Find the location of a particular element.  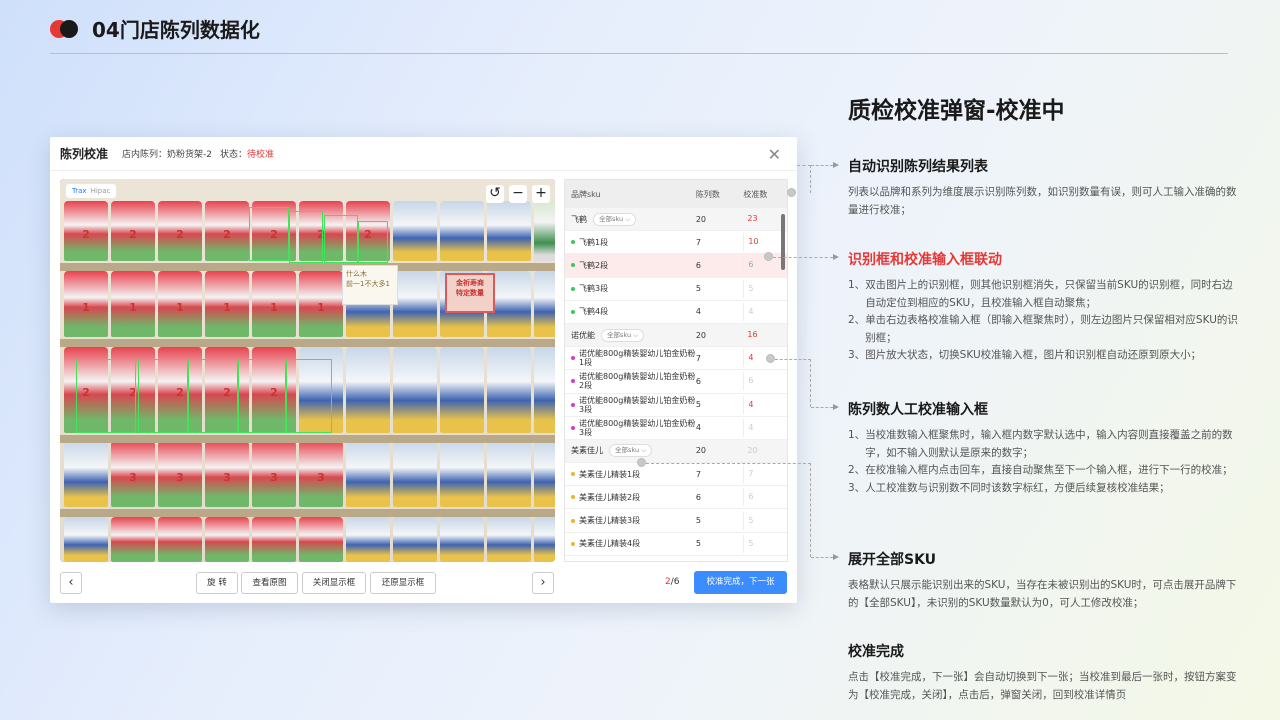

close-icon: ✕ is located at coordinates (774, 154).